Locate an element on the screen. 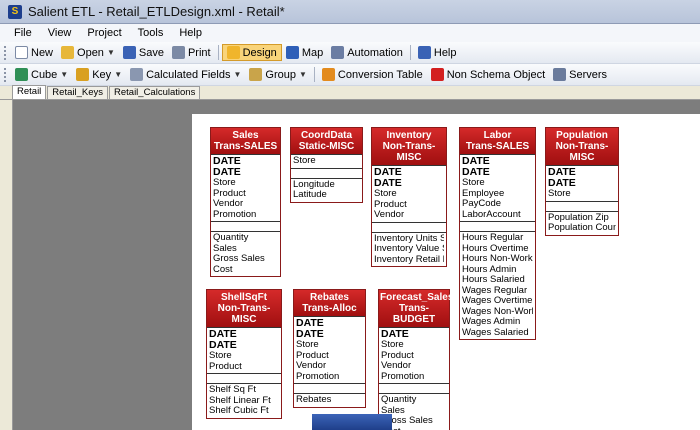 The width and height of the screenshot is (700, 430). measure-field: Rebates is located at coordinates (329, 400).